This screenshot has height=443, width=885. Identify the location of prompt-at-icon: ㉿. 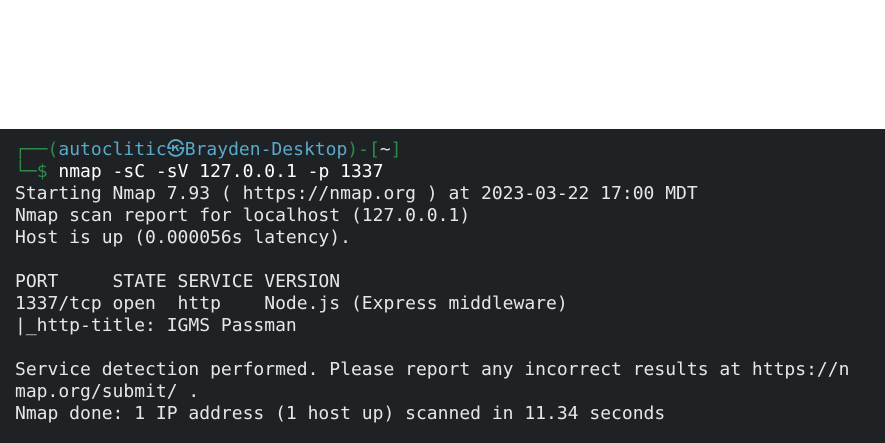
(175, 149).